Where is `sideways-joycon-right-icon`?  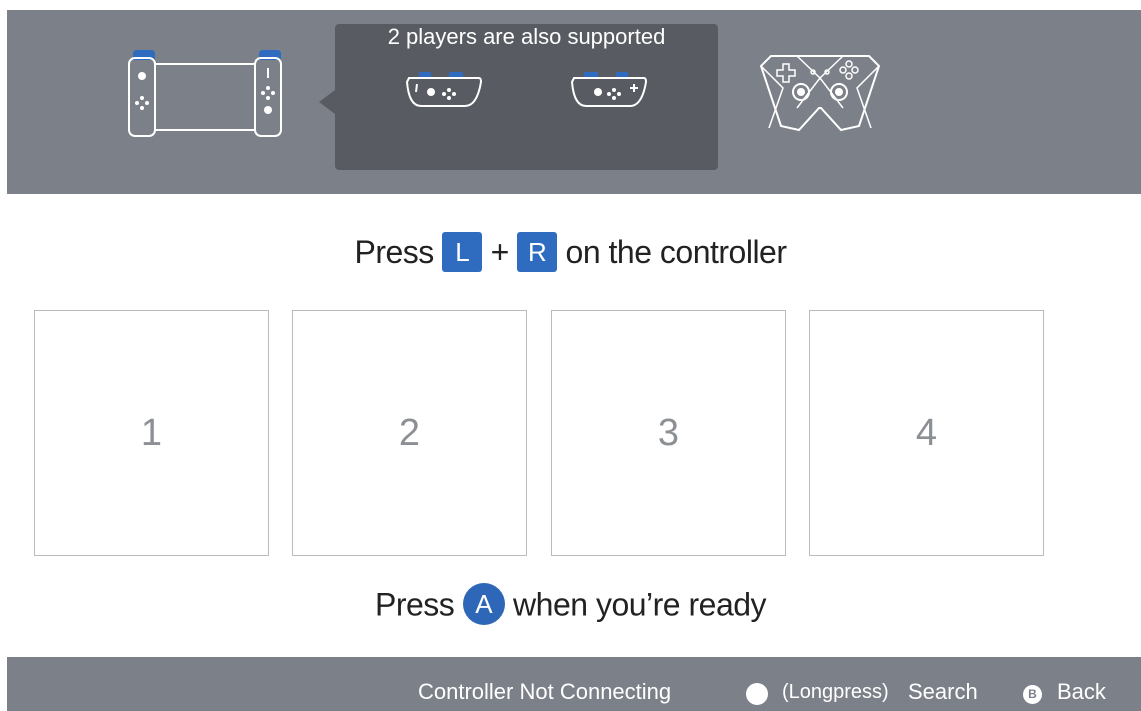
sideways-joycon-right-icon is located at coordinates (609, 89).